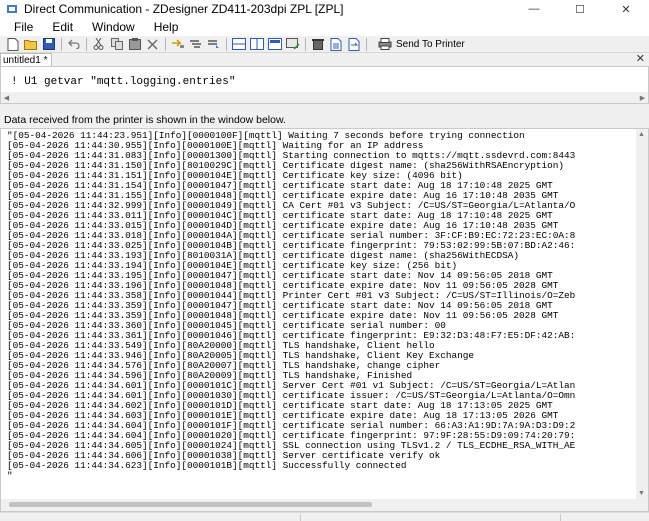 This screenshot has width=649, height=521. What do you see at coordinates (317, 44) in the screenshot?
I see `clear-icon` at bounding box center [317, 44].